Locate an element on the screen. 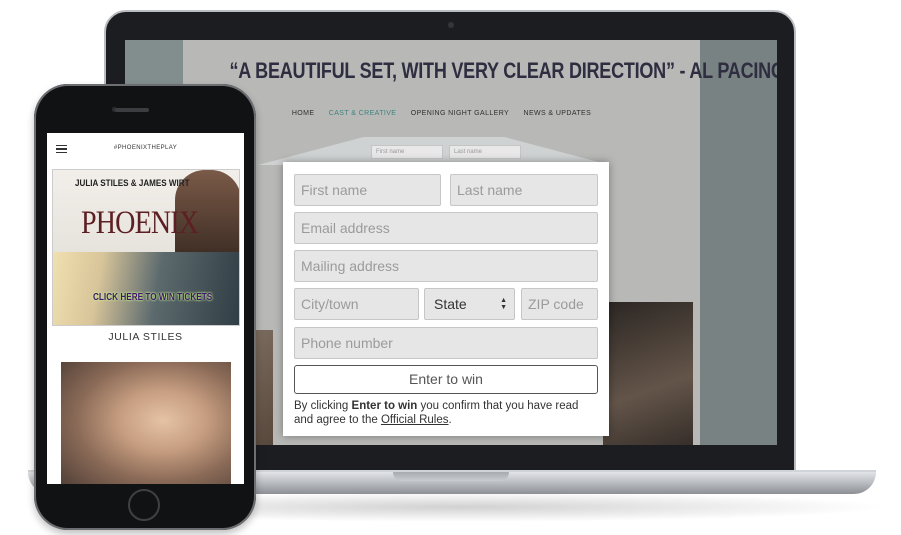 This screenshot has width=901, height=535. phone-input is located at coordinates (446, 343).